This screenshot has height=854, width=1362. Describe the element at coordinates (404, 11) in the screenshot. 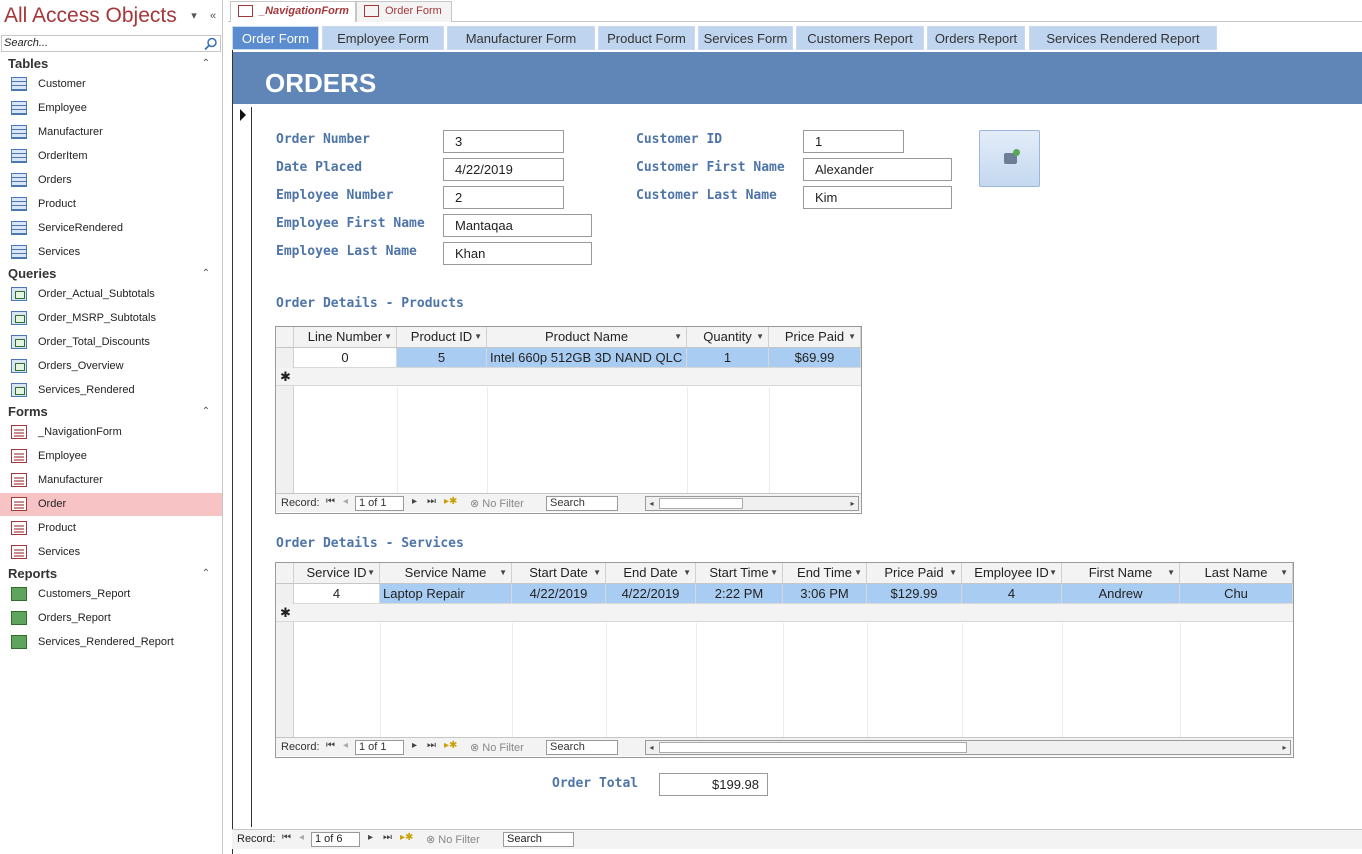

I see `doc-tab-order-form: Order Form` at that location.